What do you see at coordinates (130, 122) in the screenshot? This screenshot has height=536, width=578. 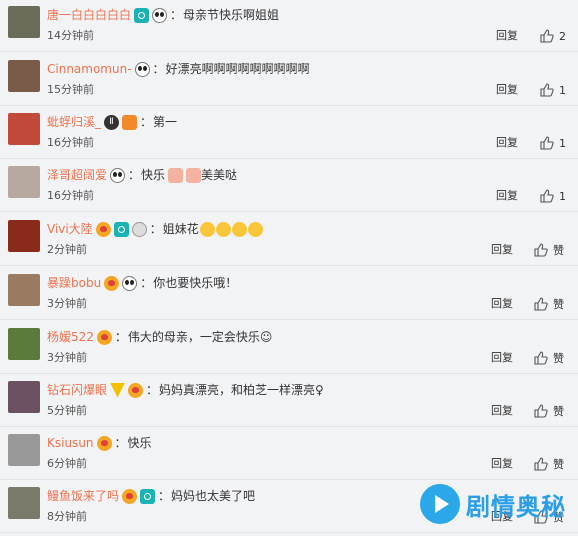 I see `orange-badge-icon` at bounding box center [130, 122].